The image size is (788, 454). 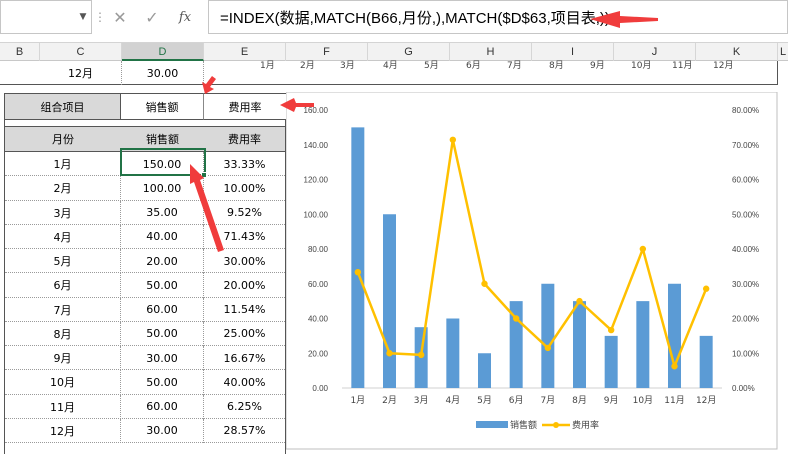 I want to click on arrow-to-selector-cell, so click(x=209, y=85).